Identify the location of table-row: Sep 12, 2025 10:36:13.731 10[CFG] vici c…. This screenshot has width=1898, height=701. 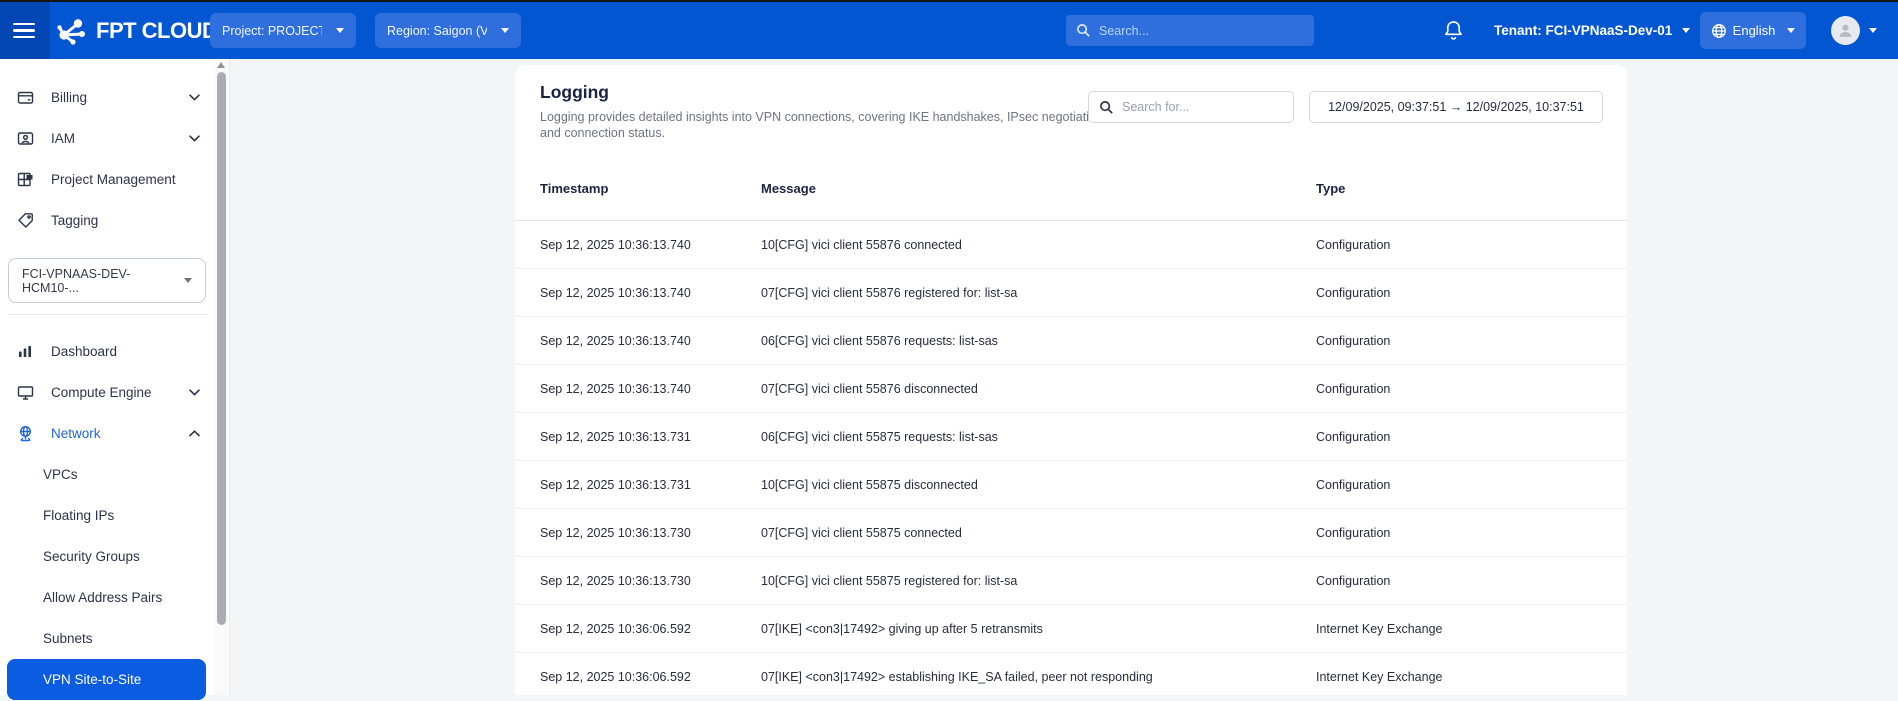
(1071, 485).